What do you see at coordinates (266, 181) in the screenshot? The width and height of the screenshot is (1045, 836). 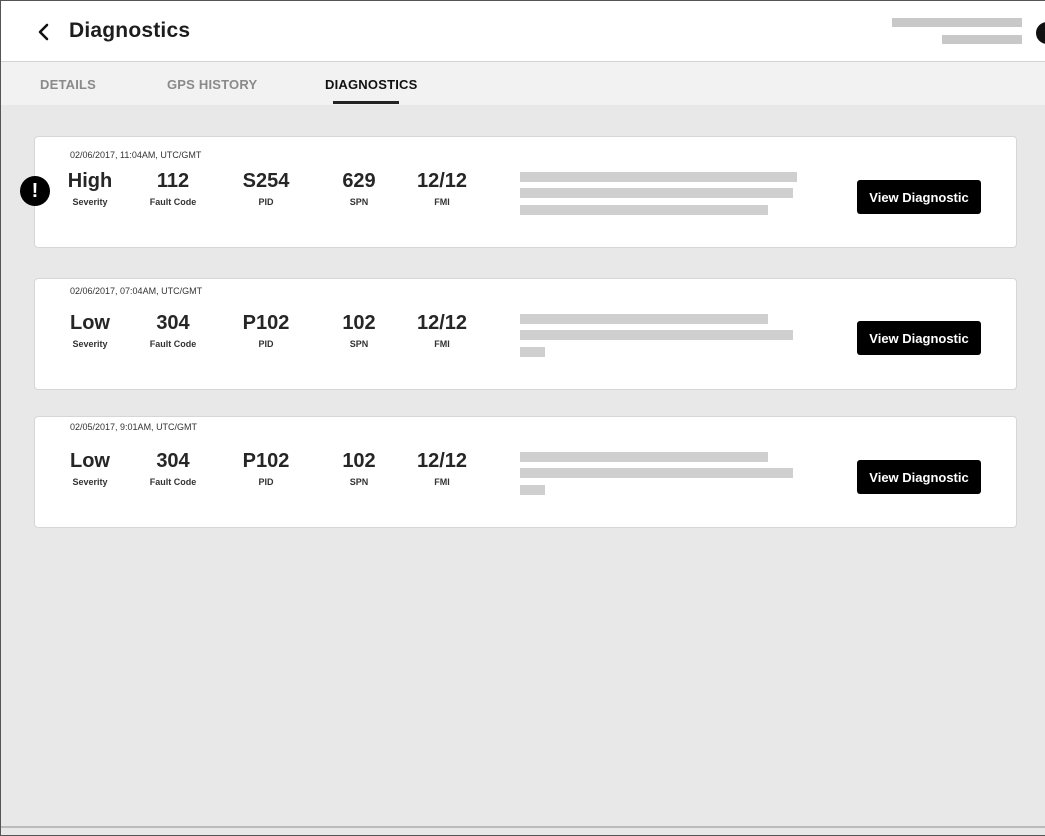 I see `pid-value: S254` at bounding box center [266, 181].